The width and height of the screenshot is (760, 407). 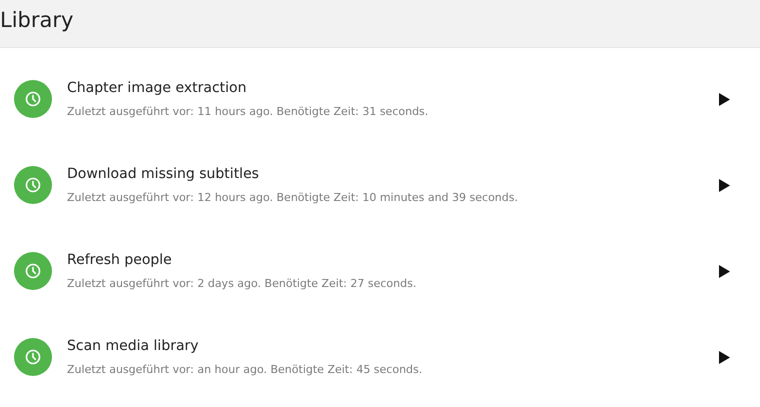 What do you see at coordinates (120, 260) in the screenshot?
I see `task-name: Refresh people` at bounding box center [120, 260].